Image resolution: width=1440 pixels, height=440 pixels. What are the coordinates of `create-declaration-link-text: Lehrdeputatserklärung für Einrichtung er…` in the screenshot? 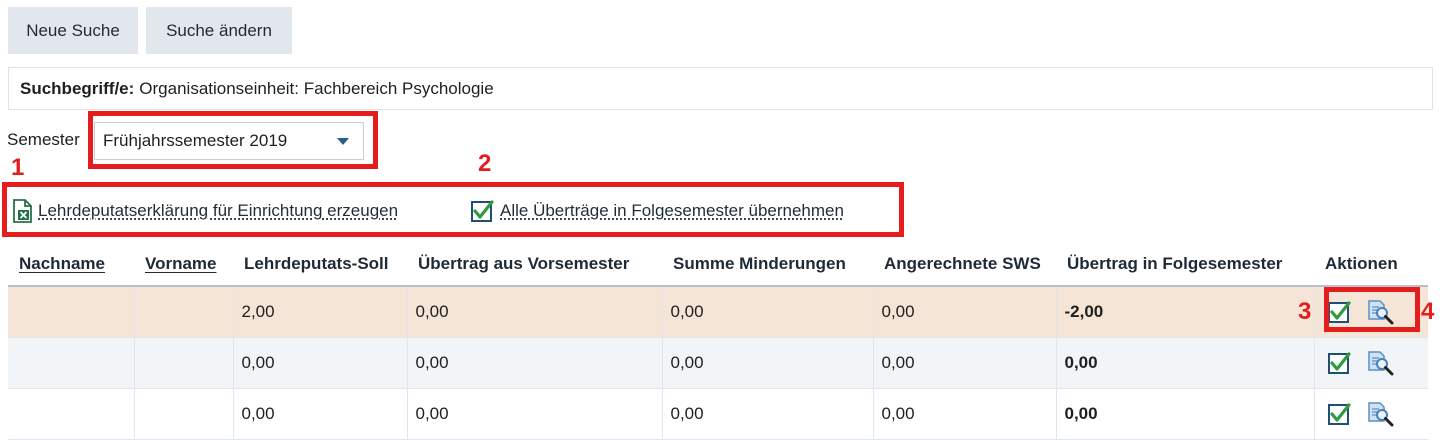 It's located at (218, 211).